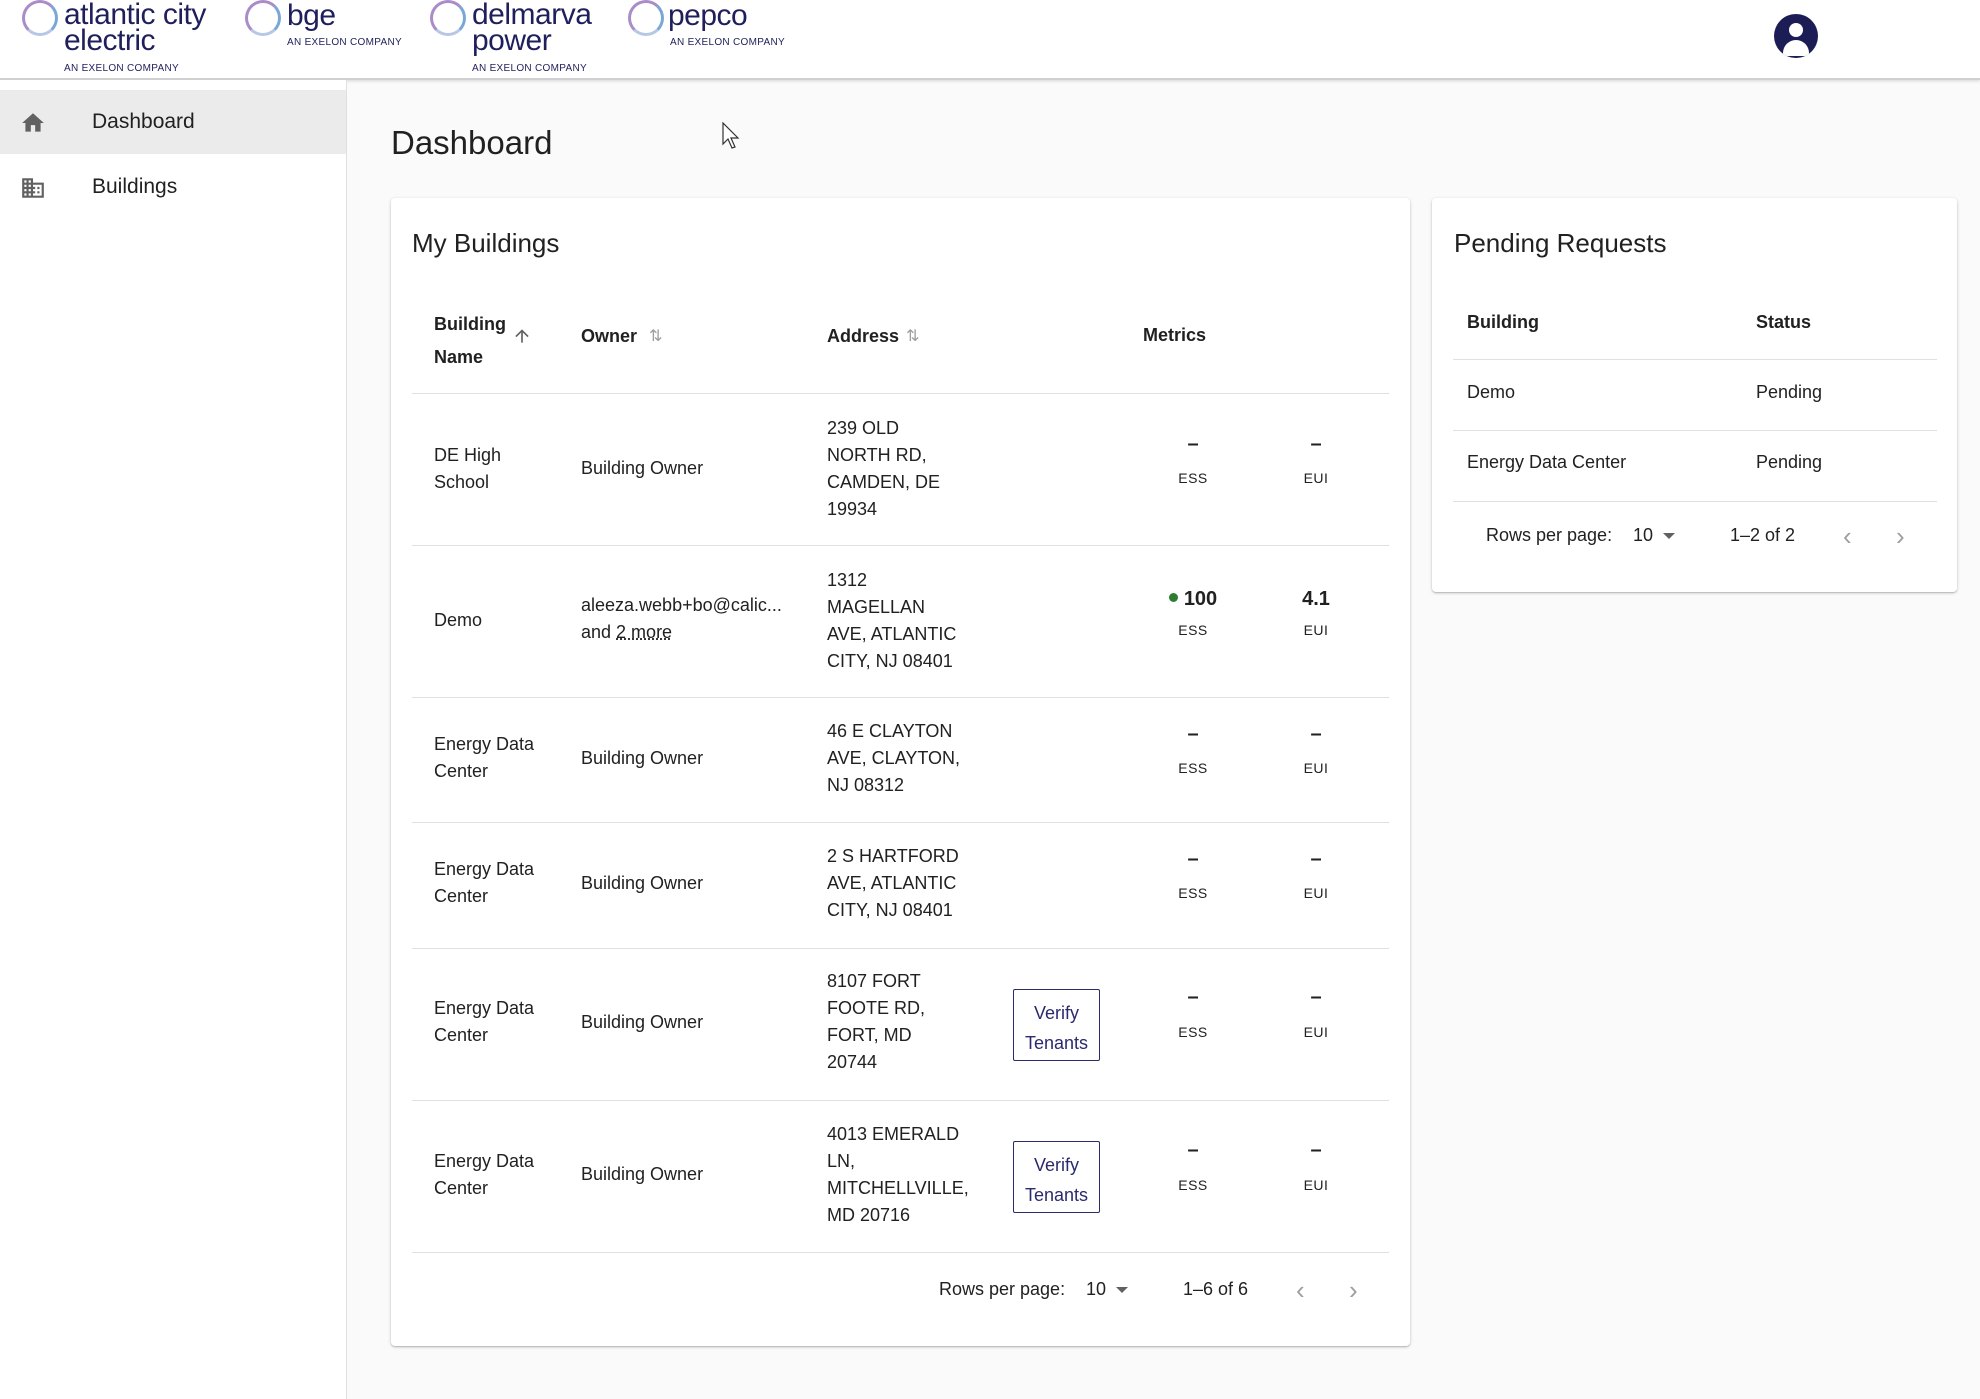  Describe the element at coordinates (458, 620) in the screenshot. I see `building-name-cell: Demo` at that location.